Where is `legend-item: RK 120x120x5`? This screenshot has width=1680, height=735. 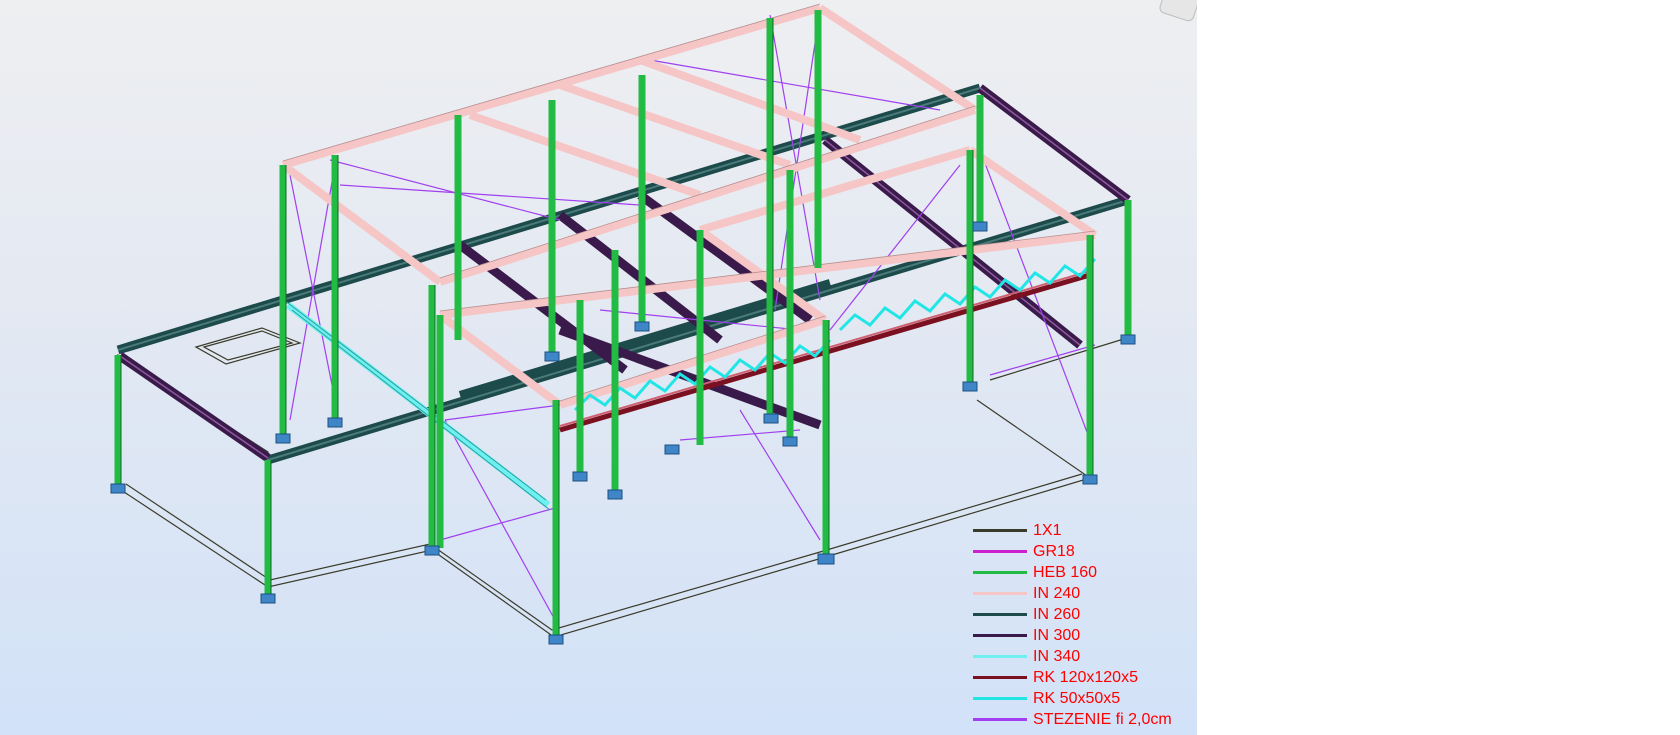 legend-item: RK 120x120x5 is located at coordinates (1084, 677).